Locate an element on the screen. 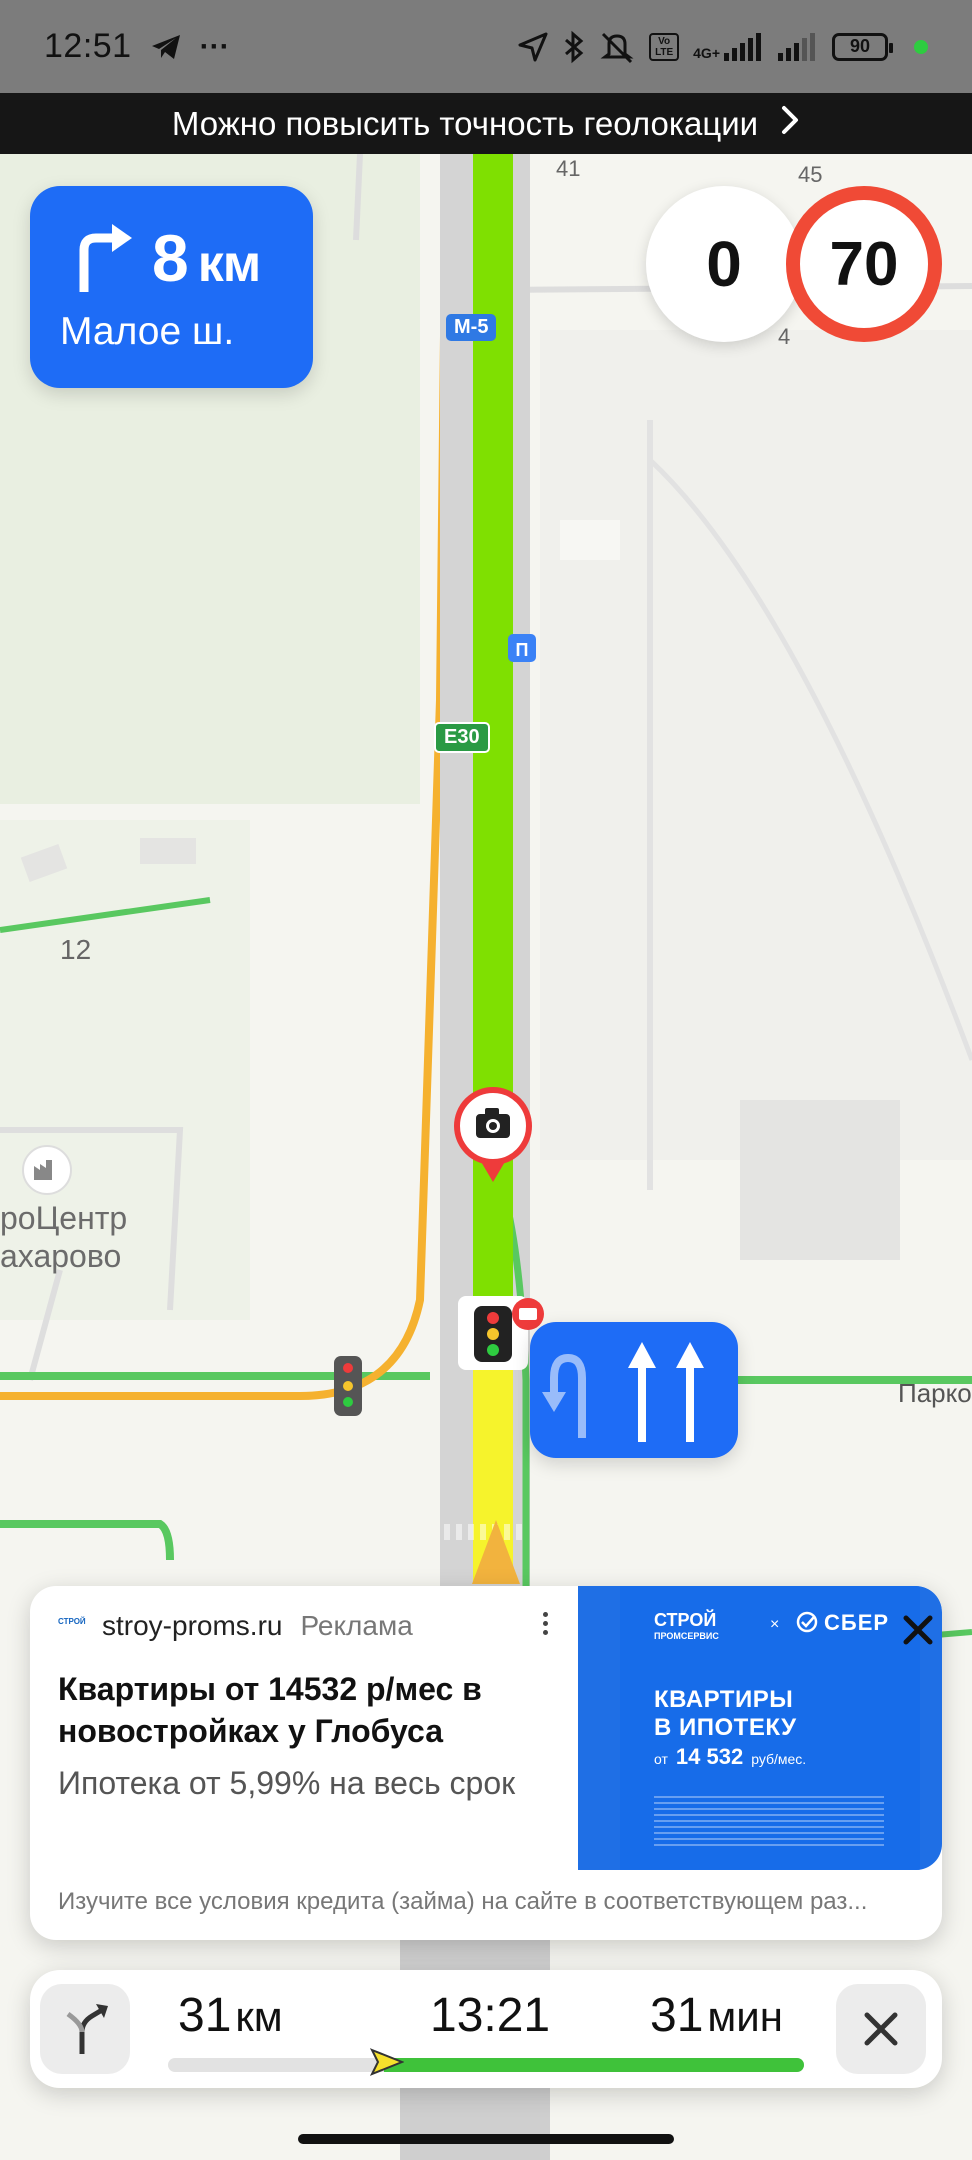 This screenshot has height=2160, width=972. road-shield-m5: M-5 is located at coordinates (471, 327).